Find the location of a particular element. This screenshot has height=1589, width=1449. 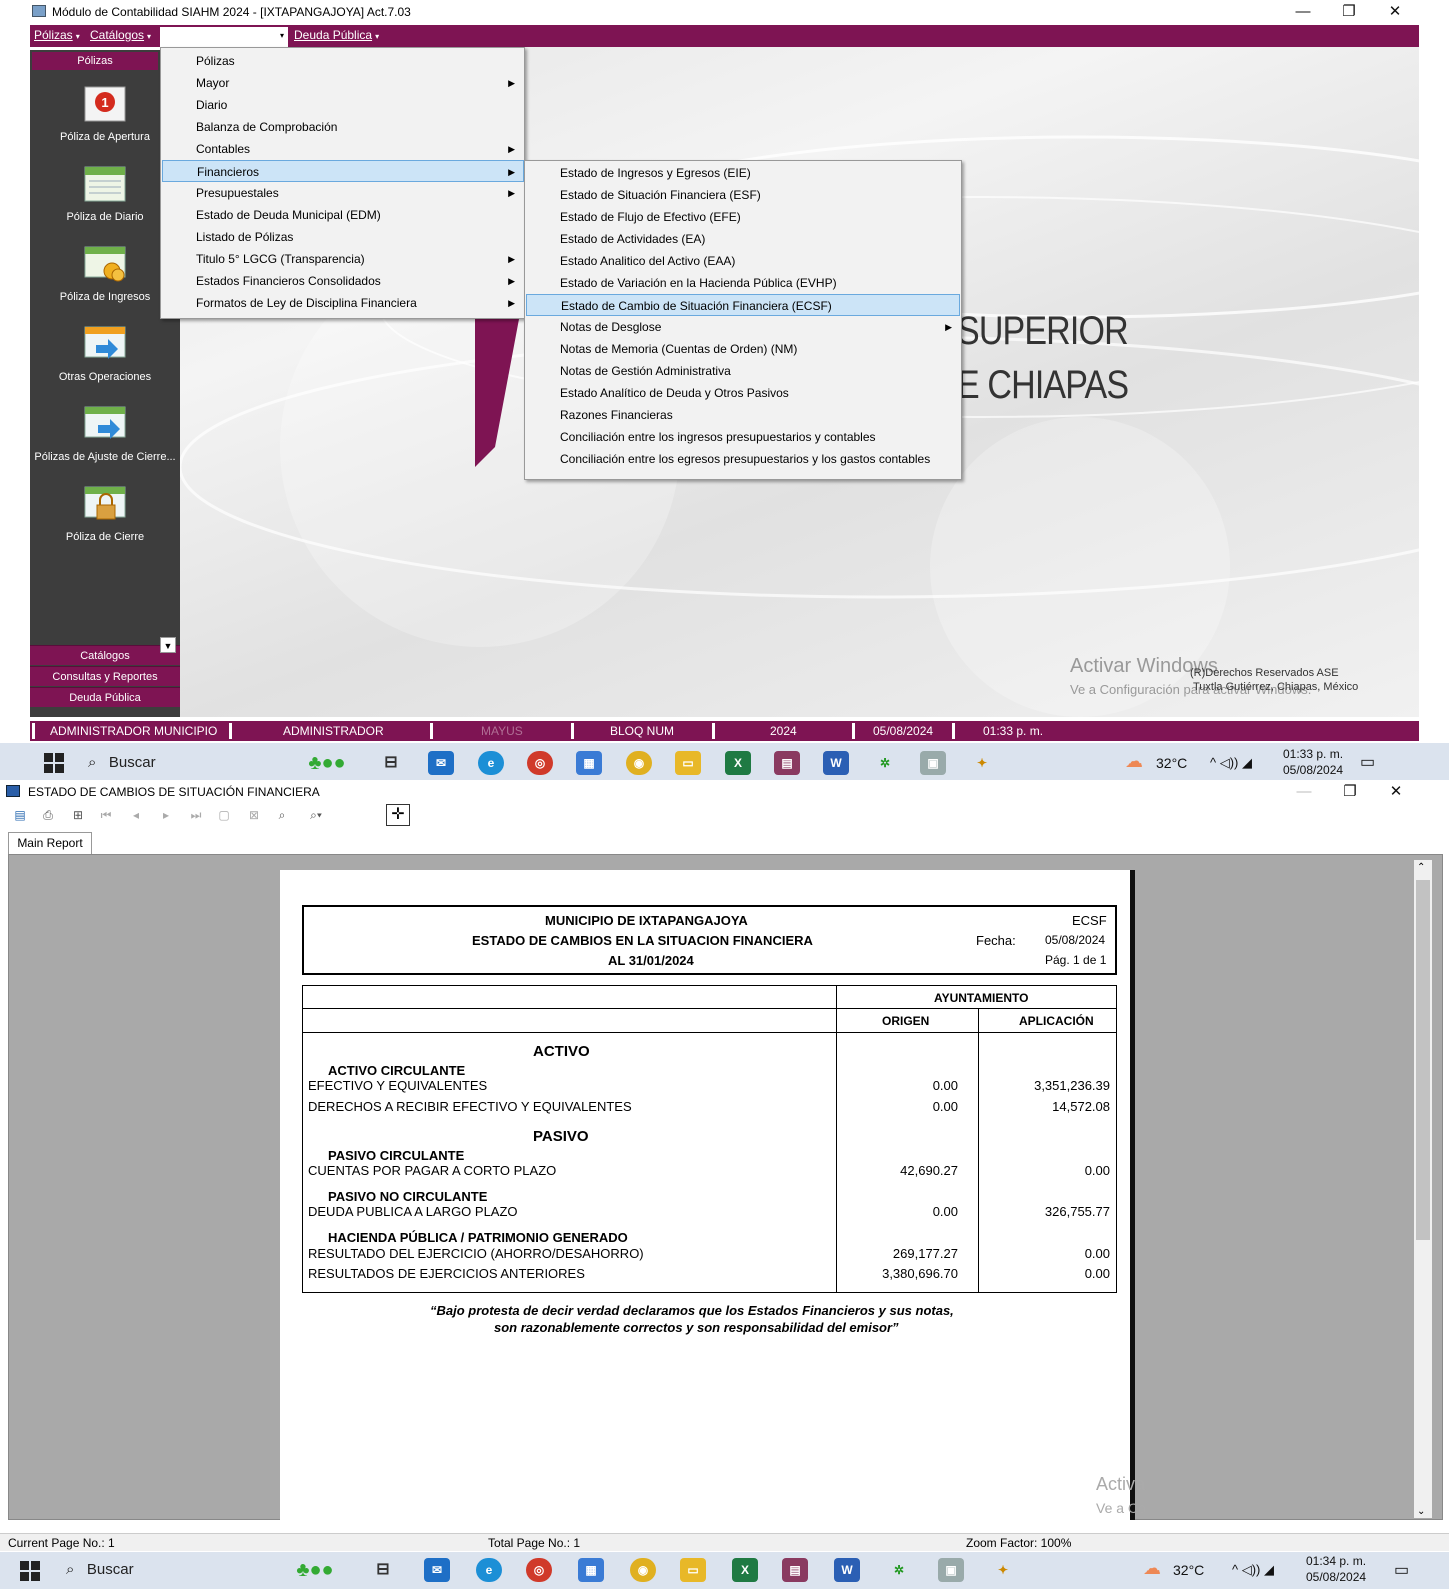

menu-deuda-publica: Deuda Pública ▾ is located at coordinates (336, 35).